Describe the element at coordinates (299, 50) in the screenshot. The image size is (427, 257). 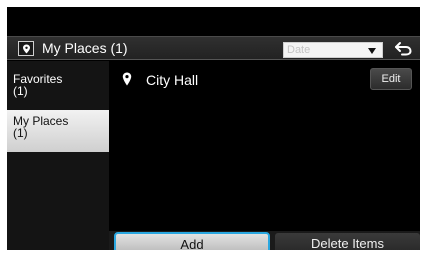
I see `date-placeholder: Date` at that location.